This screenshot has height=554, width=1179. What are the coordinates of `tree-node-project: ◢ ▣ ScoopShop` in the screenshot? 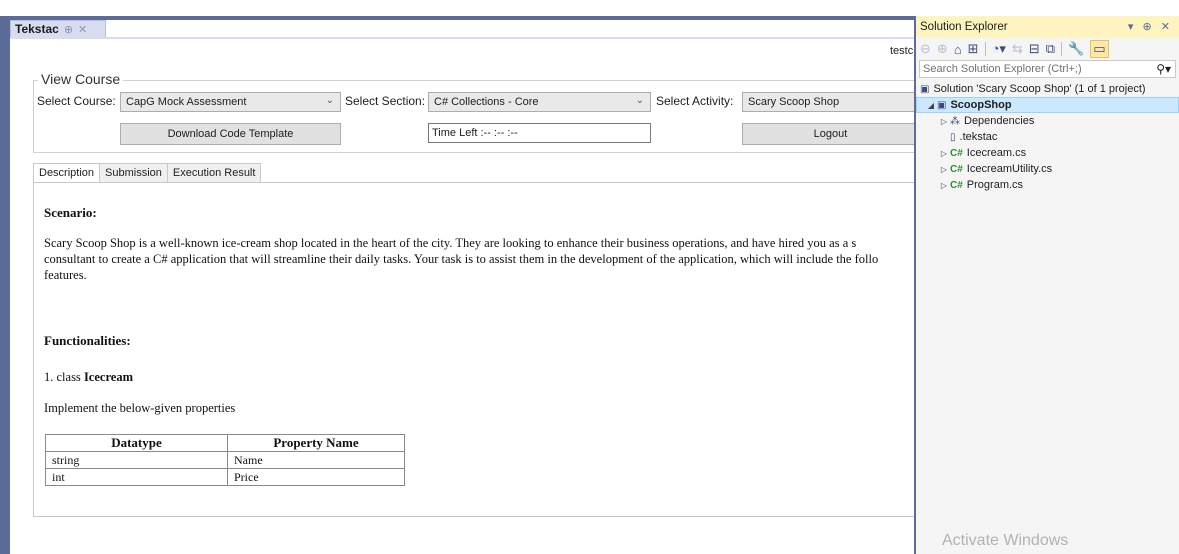 It's located at (1047, 105).